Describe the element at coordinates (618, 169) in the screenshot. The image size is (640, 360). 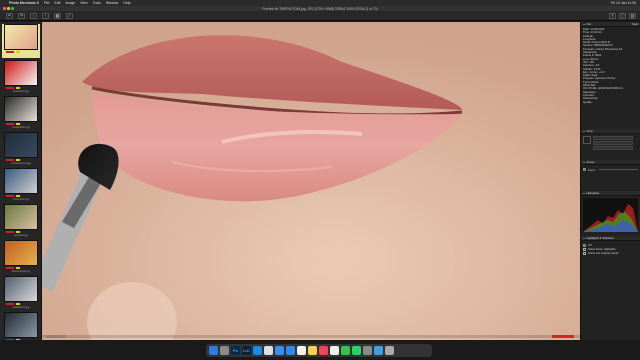
I see `zoom-slider` at that location.